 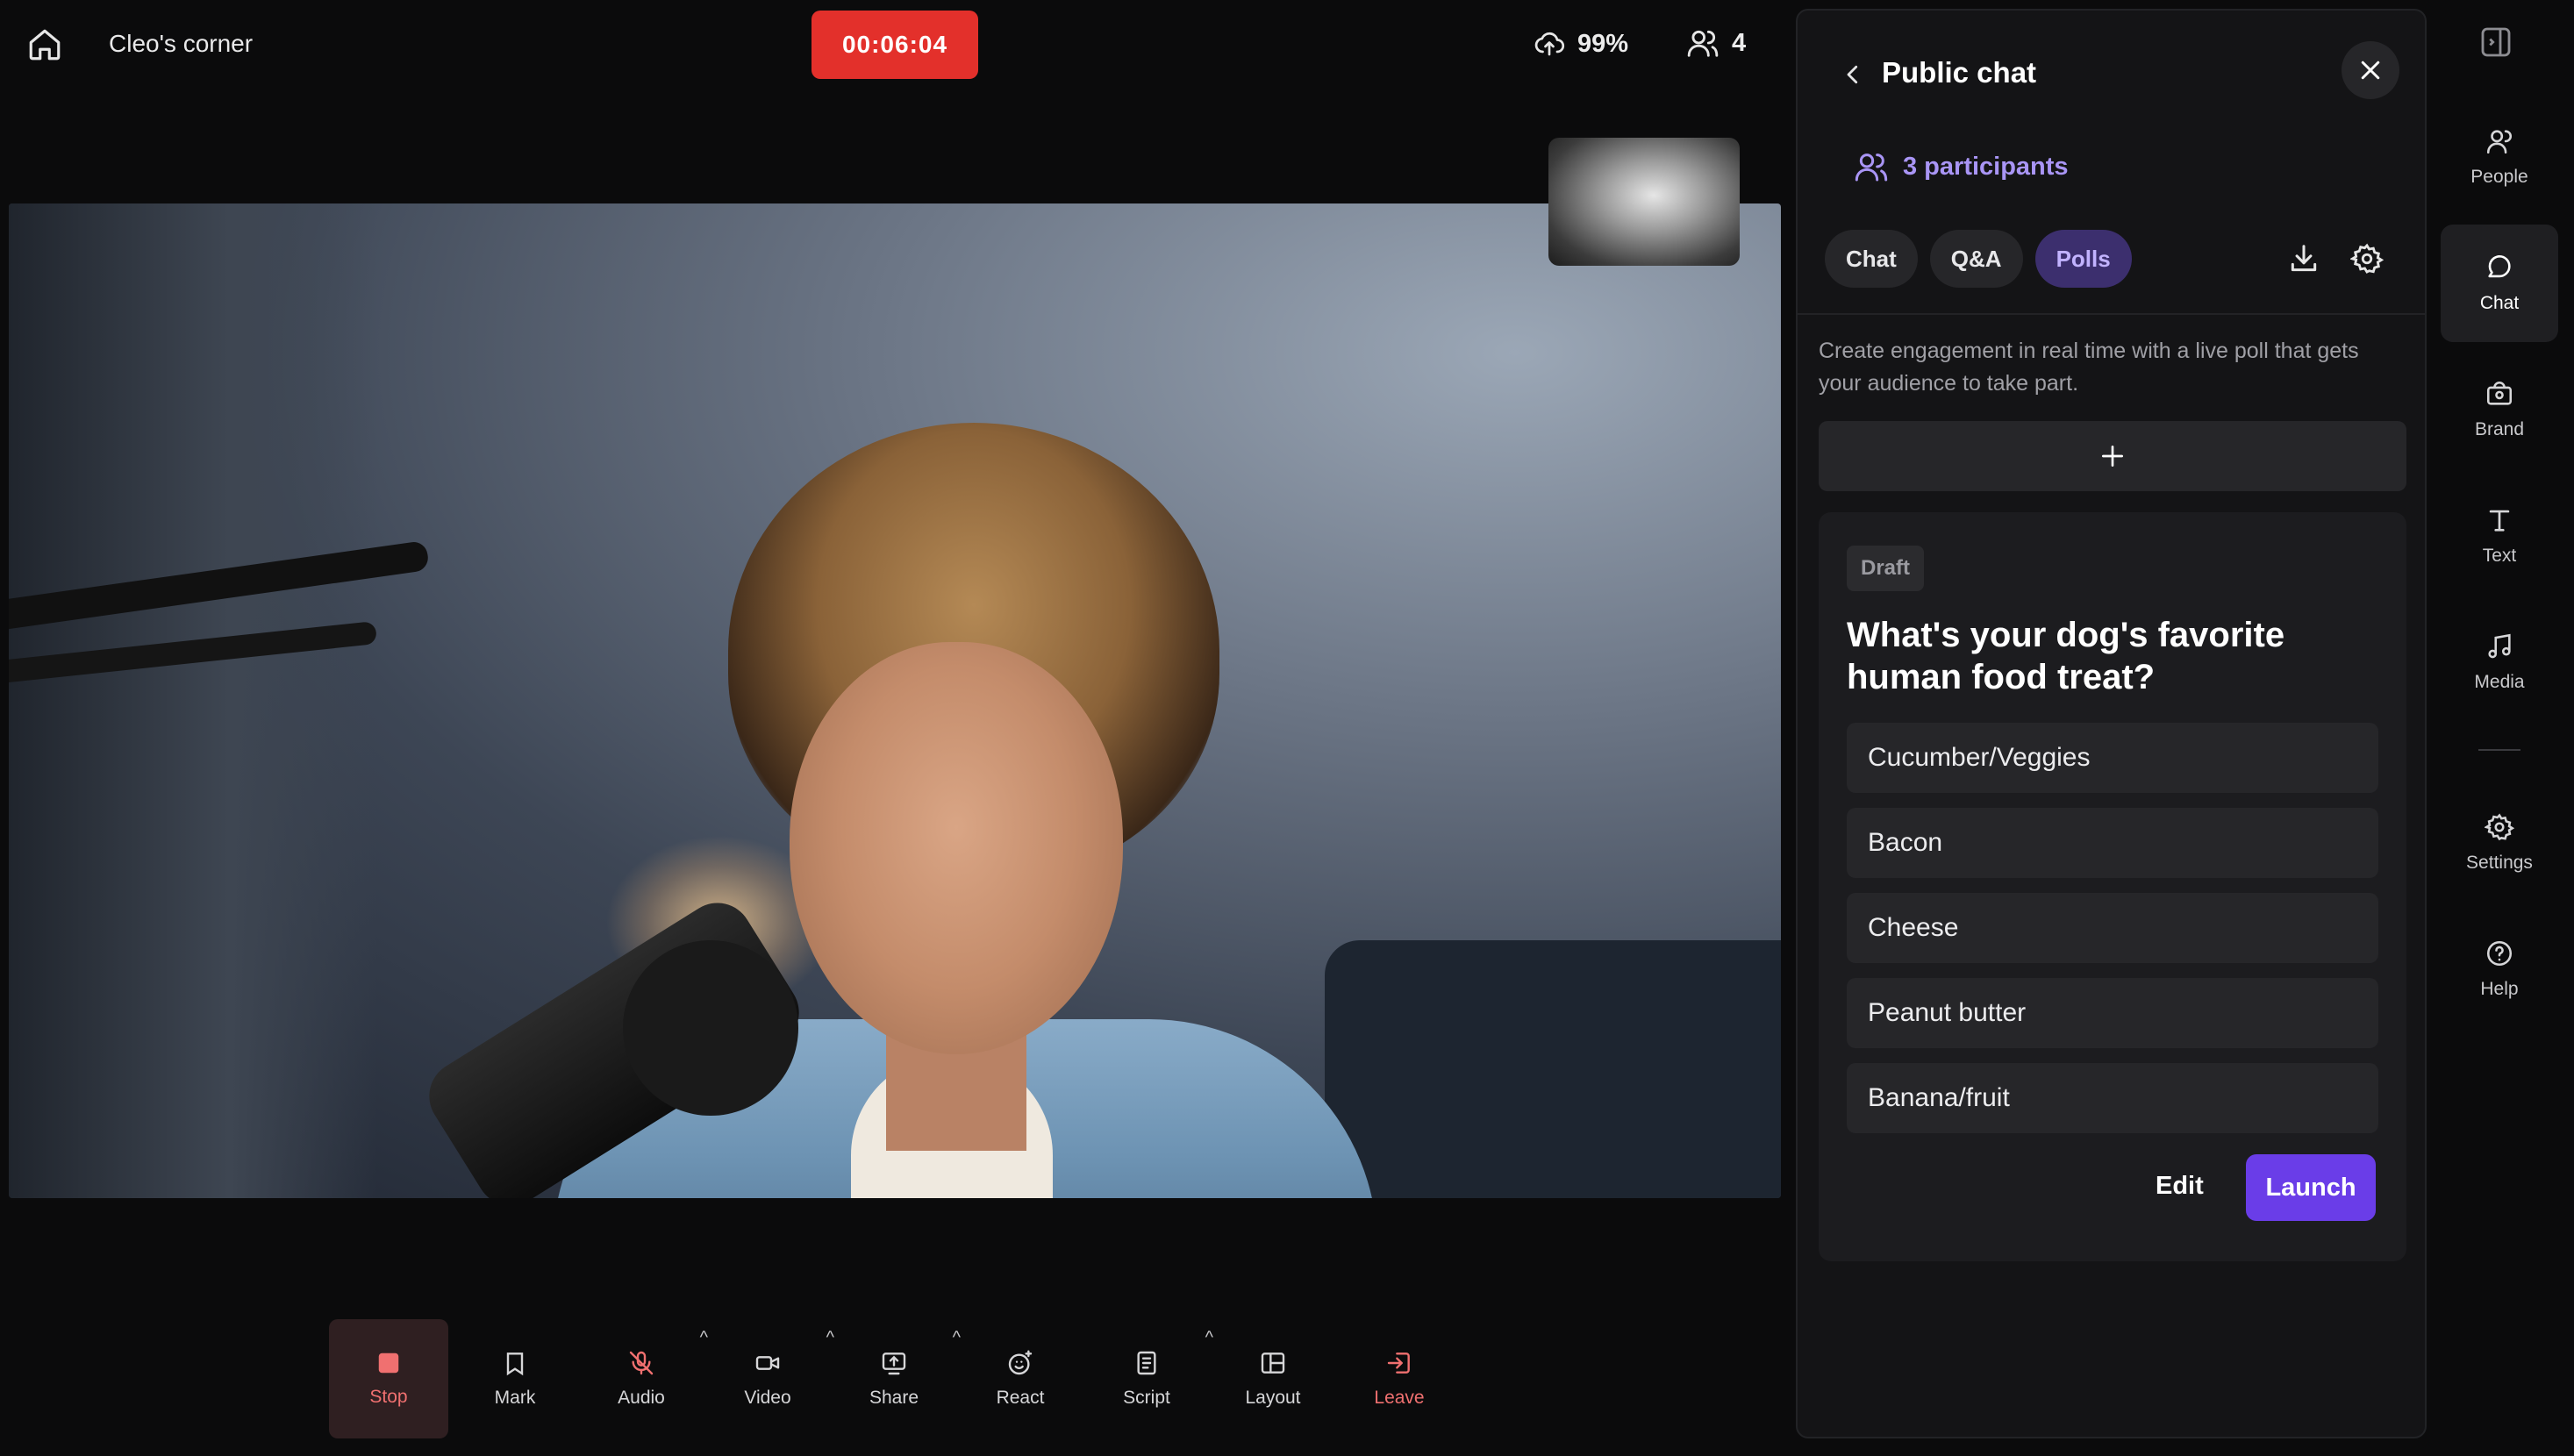 What do you see at coordinates (2111, 314) in the screenshot?
I see `tab-divider` at bounding box center [2111, 314].